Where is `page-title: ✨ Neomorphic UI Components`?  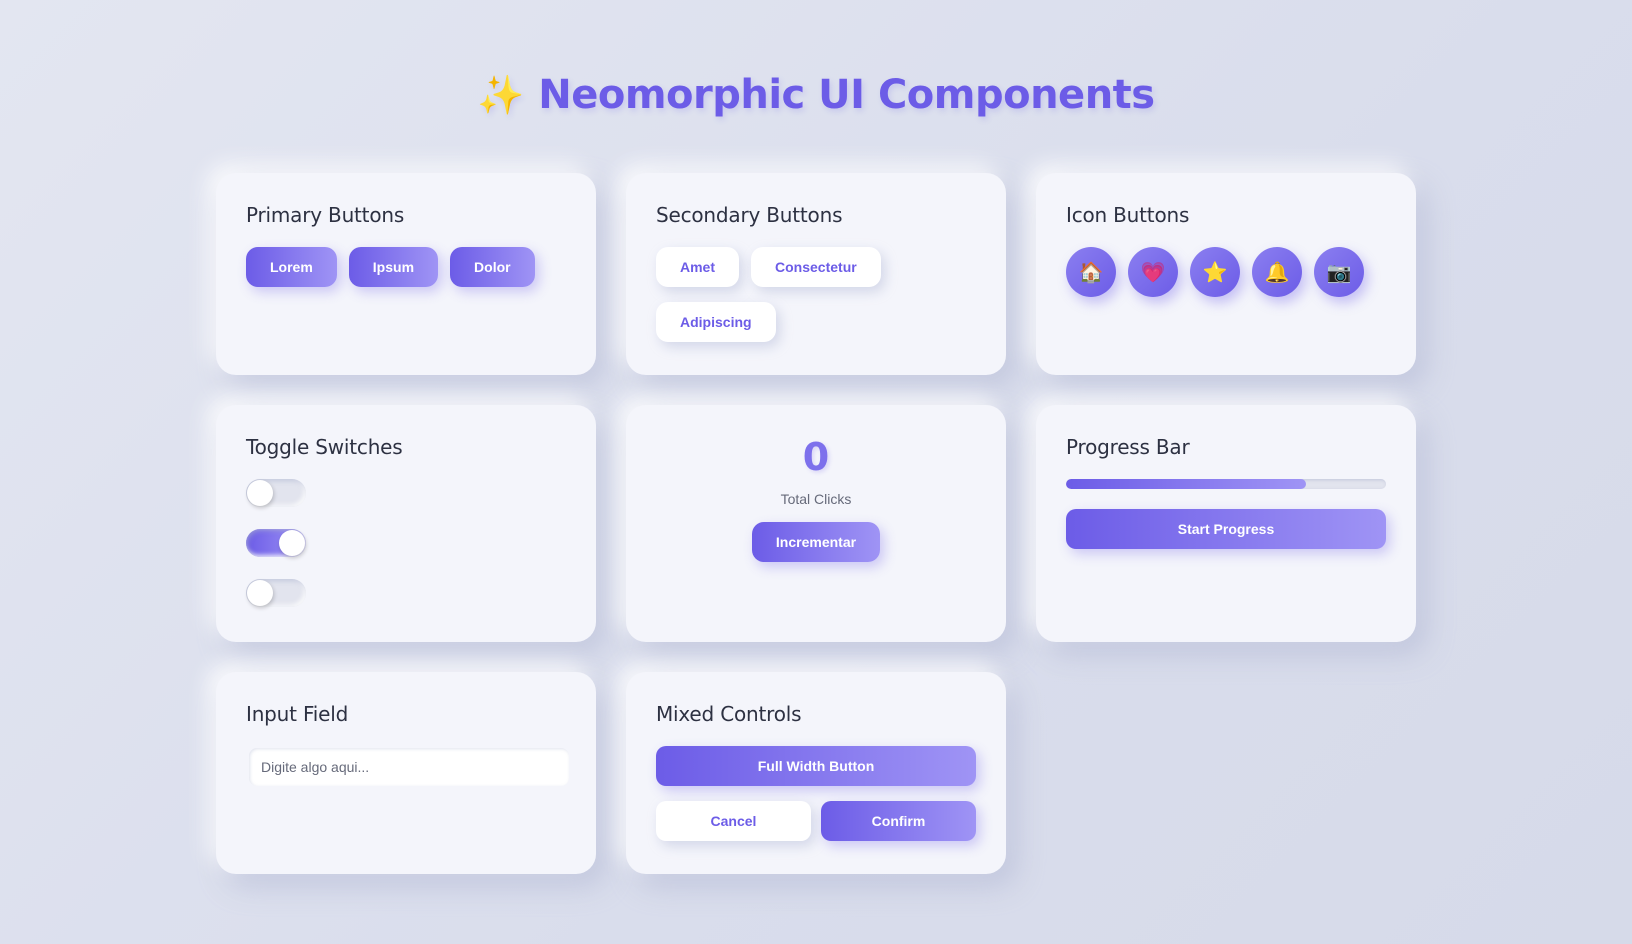 page-title: ✨ Neomorphic UI Components is located at coordinates (816, 95).